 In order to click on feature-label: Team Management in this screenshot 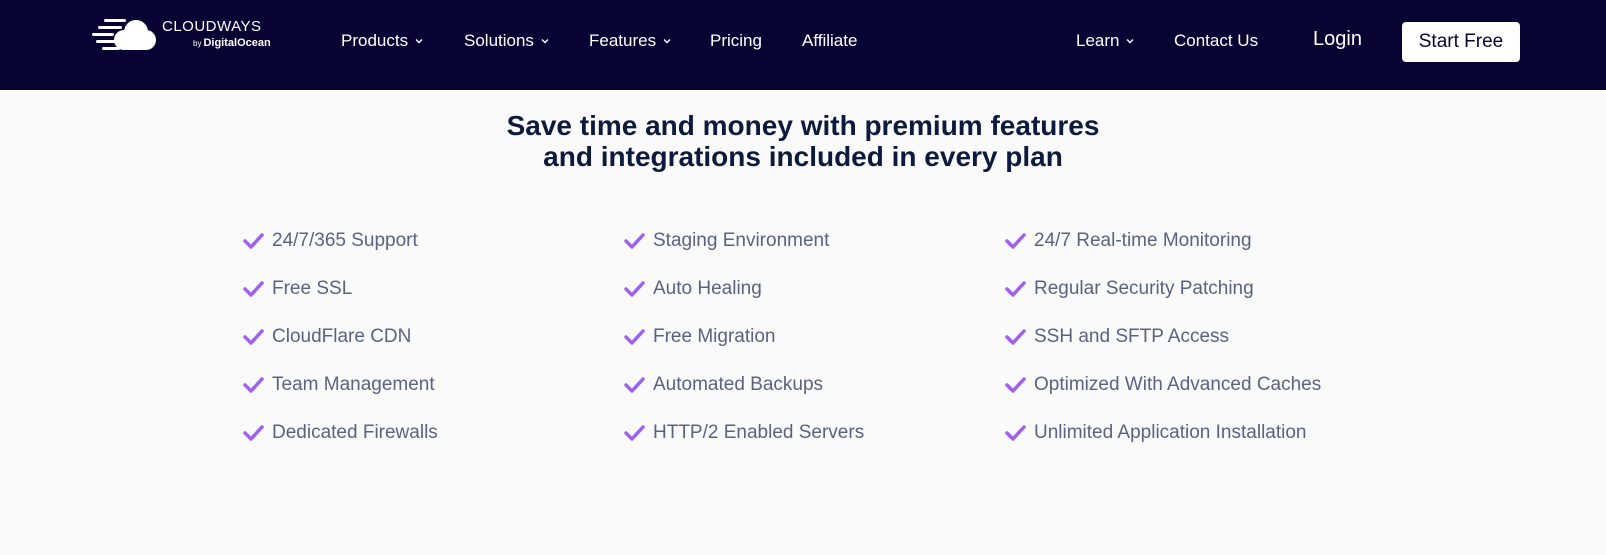, I will do `click(353, 384)`.